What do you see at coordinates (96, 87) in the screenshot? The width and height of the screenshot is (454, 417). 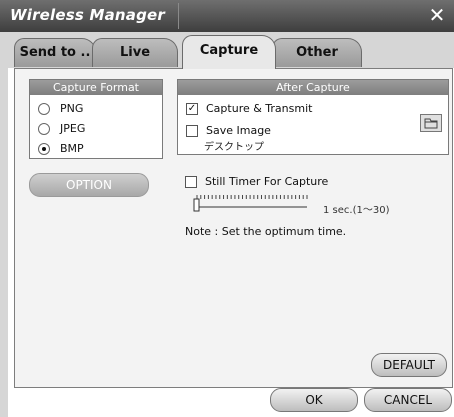 I see `capture-format-title: Capture Format` at bounding box center [96, 87].